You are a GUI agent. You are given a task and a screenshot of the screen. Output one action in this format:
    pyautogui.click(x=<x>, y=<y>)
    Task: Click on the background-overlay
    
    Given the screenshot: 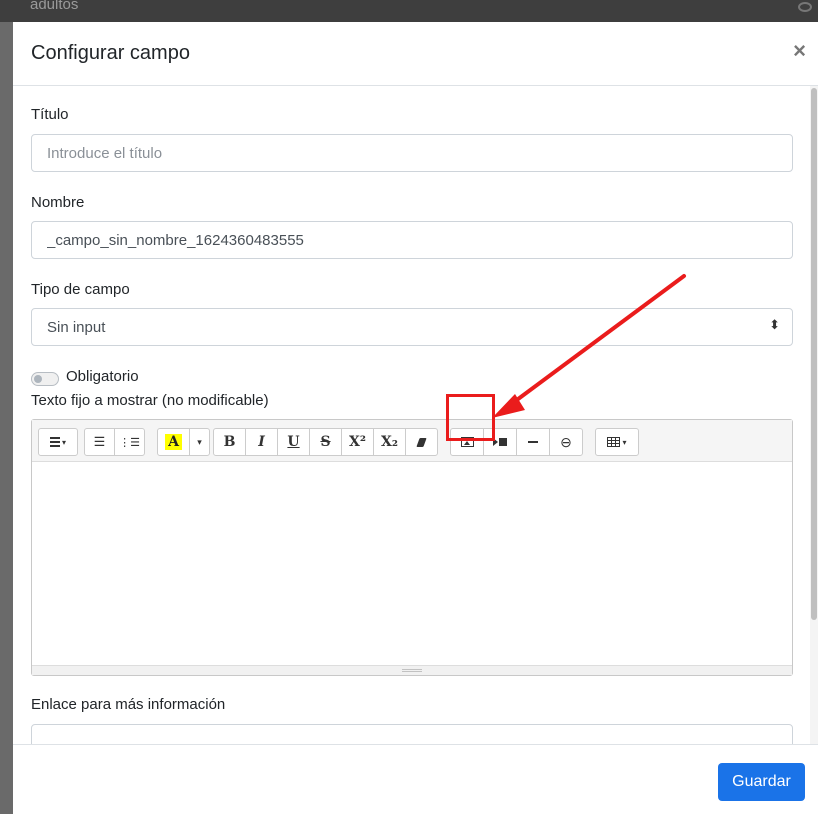 What is the action you would take?
    pyautogui.click(x=6, y=418)
    